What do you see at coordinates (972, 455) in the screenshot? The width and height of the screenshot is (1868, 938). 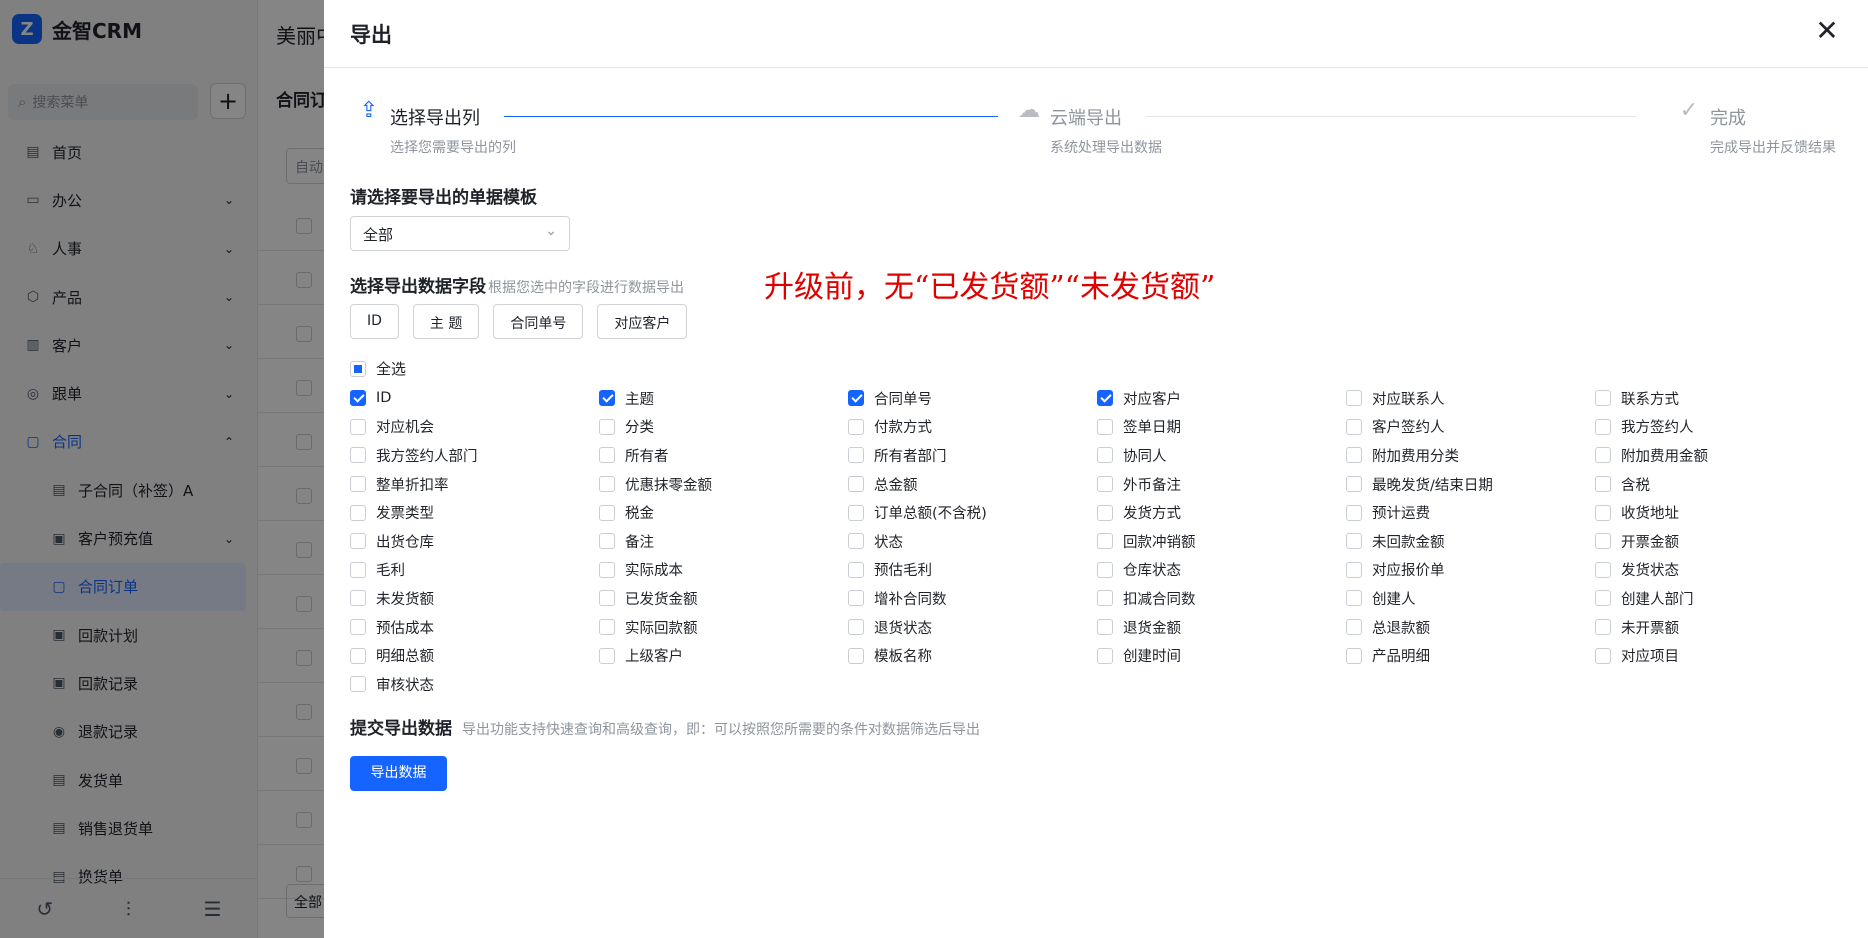 I see `field-checkbox: 所有者部门` at bounding box center [972, 455].